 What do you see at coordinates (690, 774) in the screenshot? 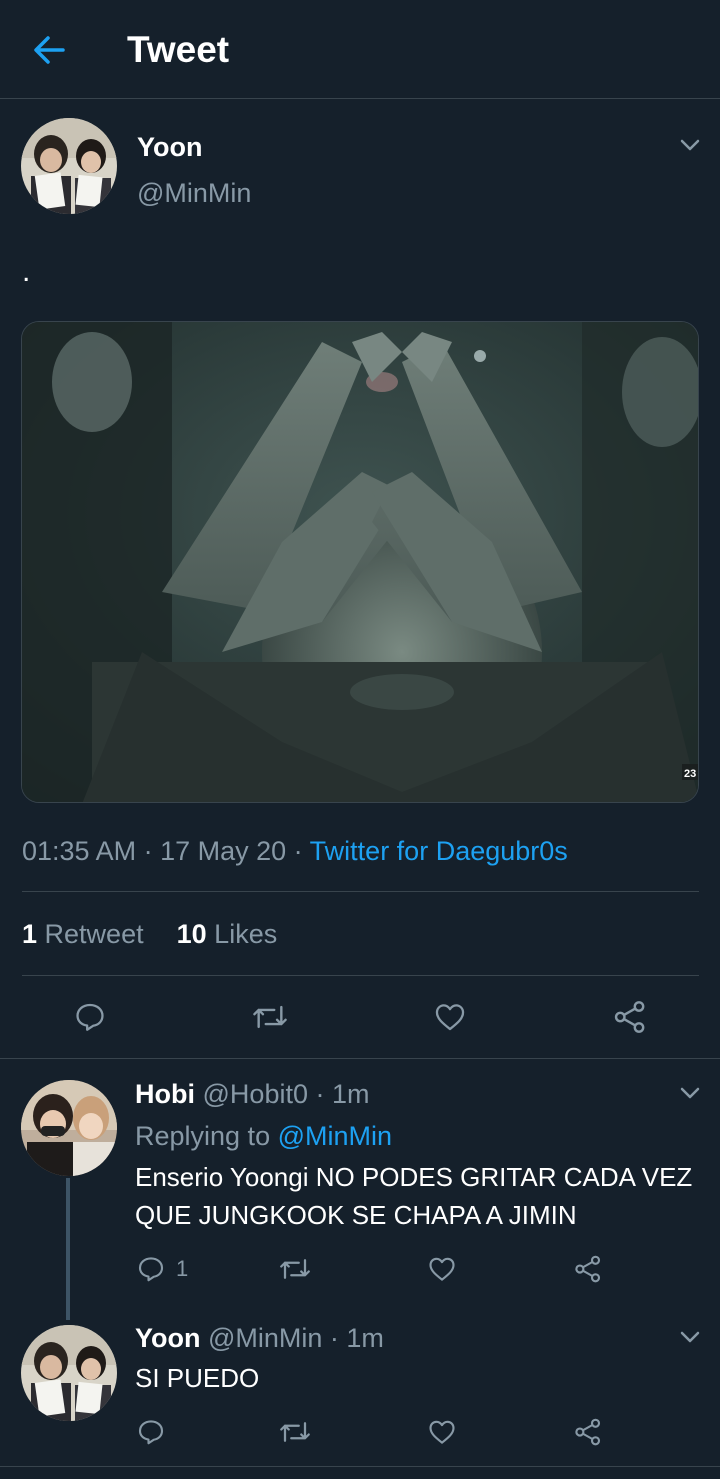
I see `media-badge: 23` at bounding box center [690, 774].